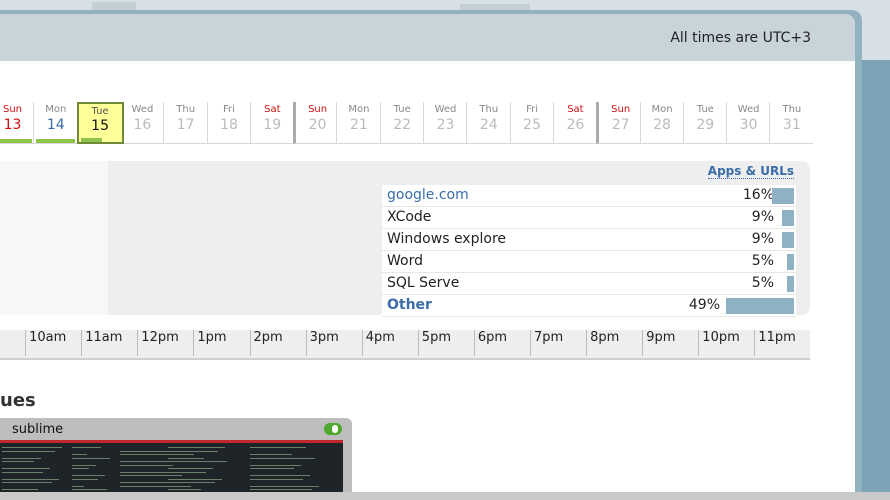  Describe the element at coordinates (488, 123) in the screenshot. I see `calendar-day-24: Thu 24` at that location.